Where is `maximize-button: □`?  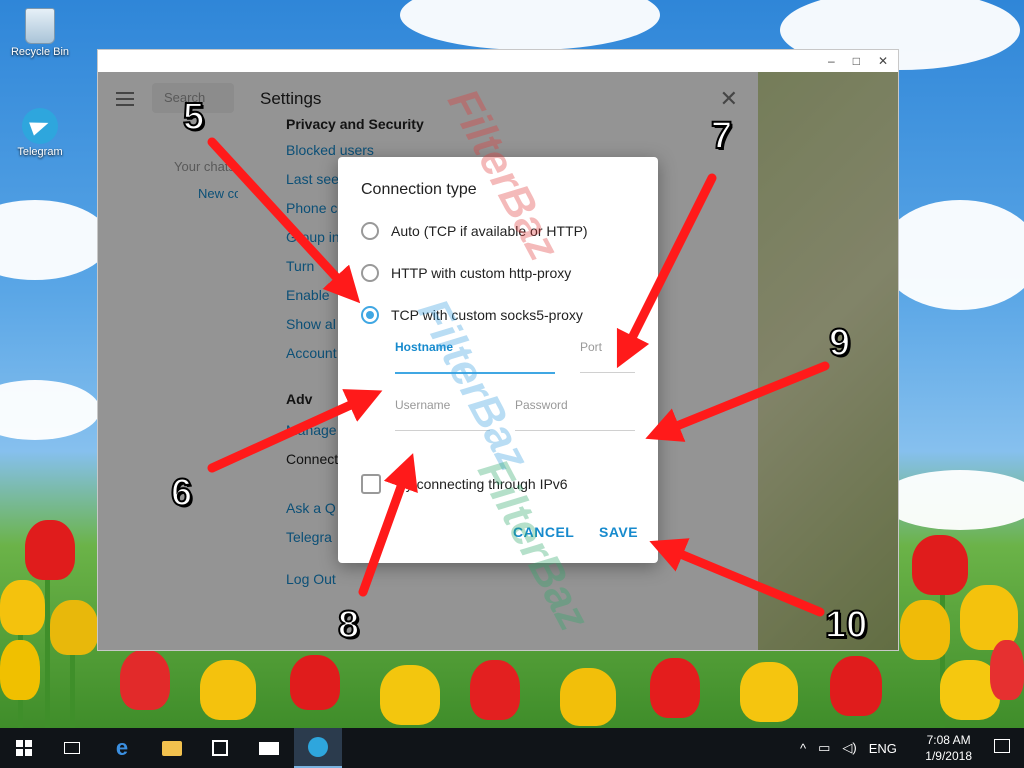
maximize-button: □ is located at coordinates (856, 61).